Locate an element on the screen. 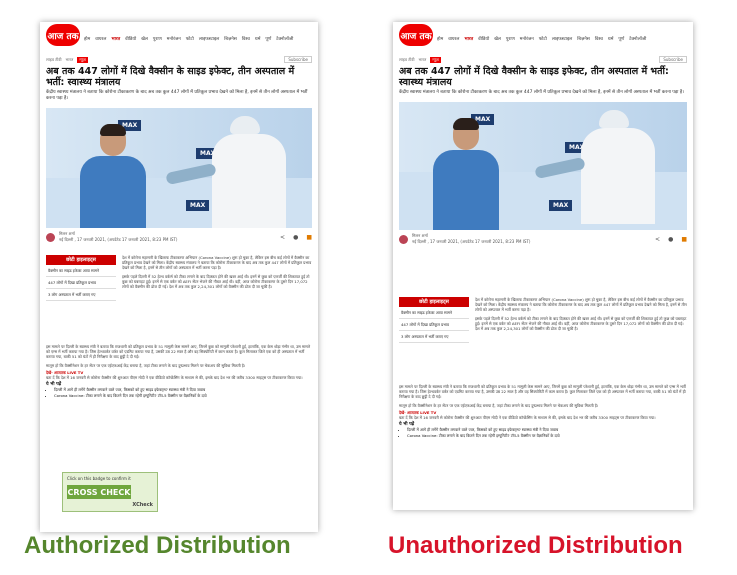 The image size is (737, 575). badge-title: CROSS CHECK is located at coordinates (99, 492).